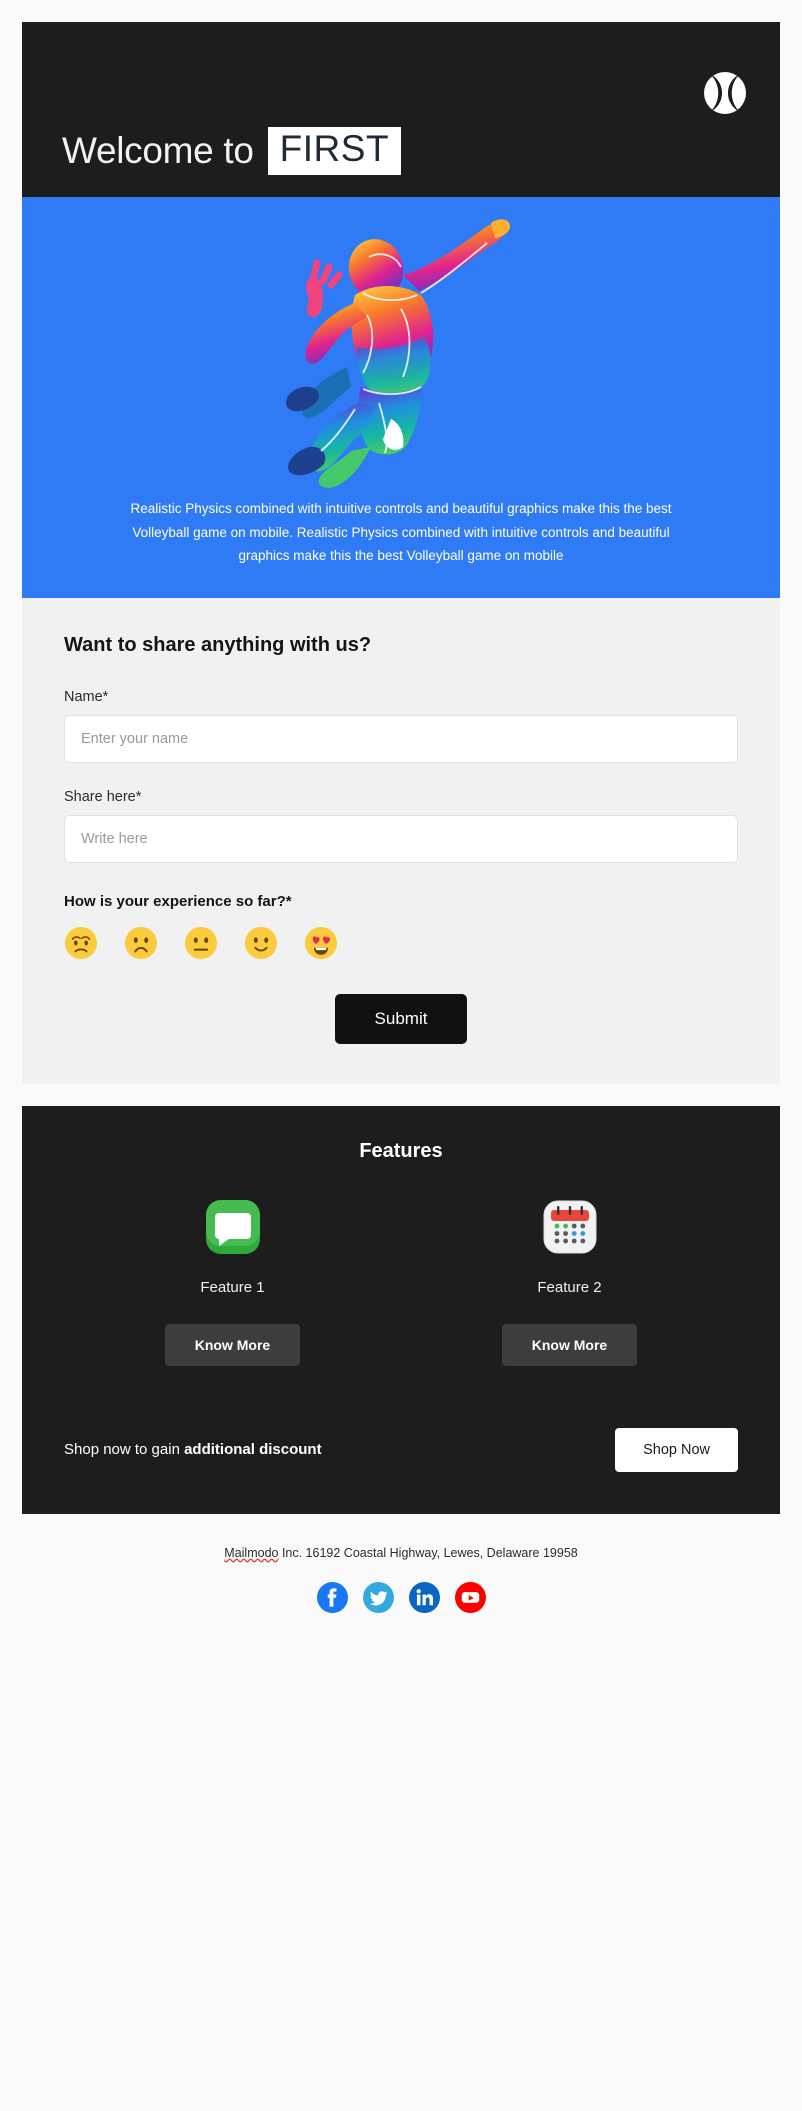  What do you see at coordinates (251, 1552) in the screenshot?
I see `company-name: Mailmodo` at bounding box center [251, 1552].